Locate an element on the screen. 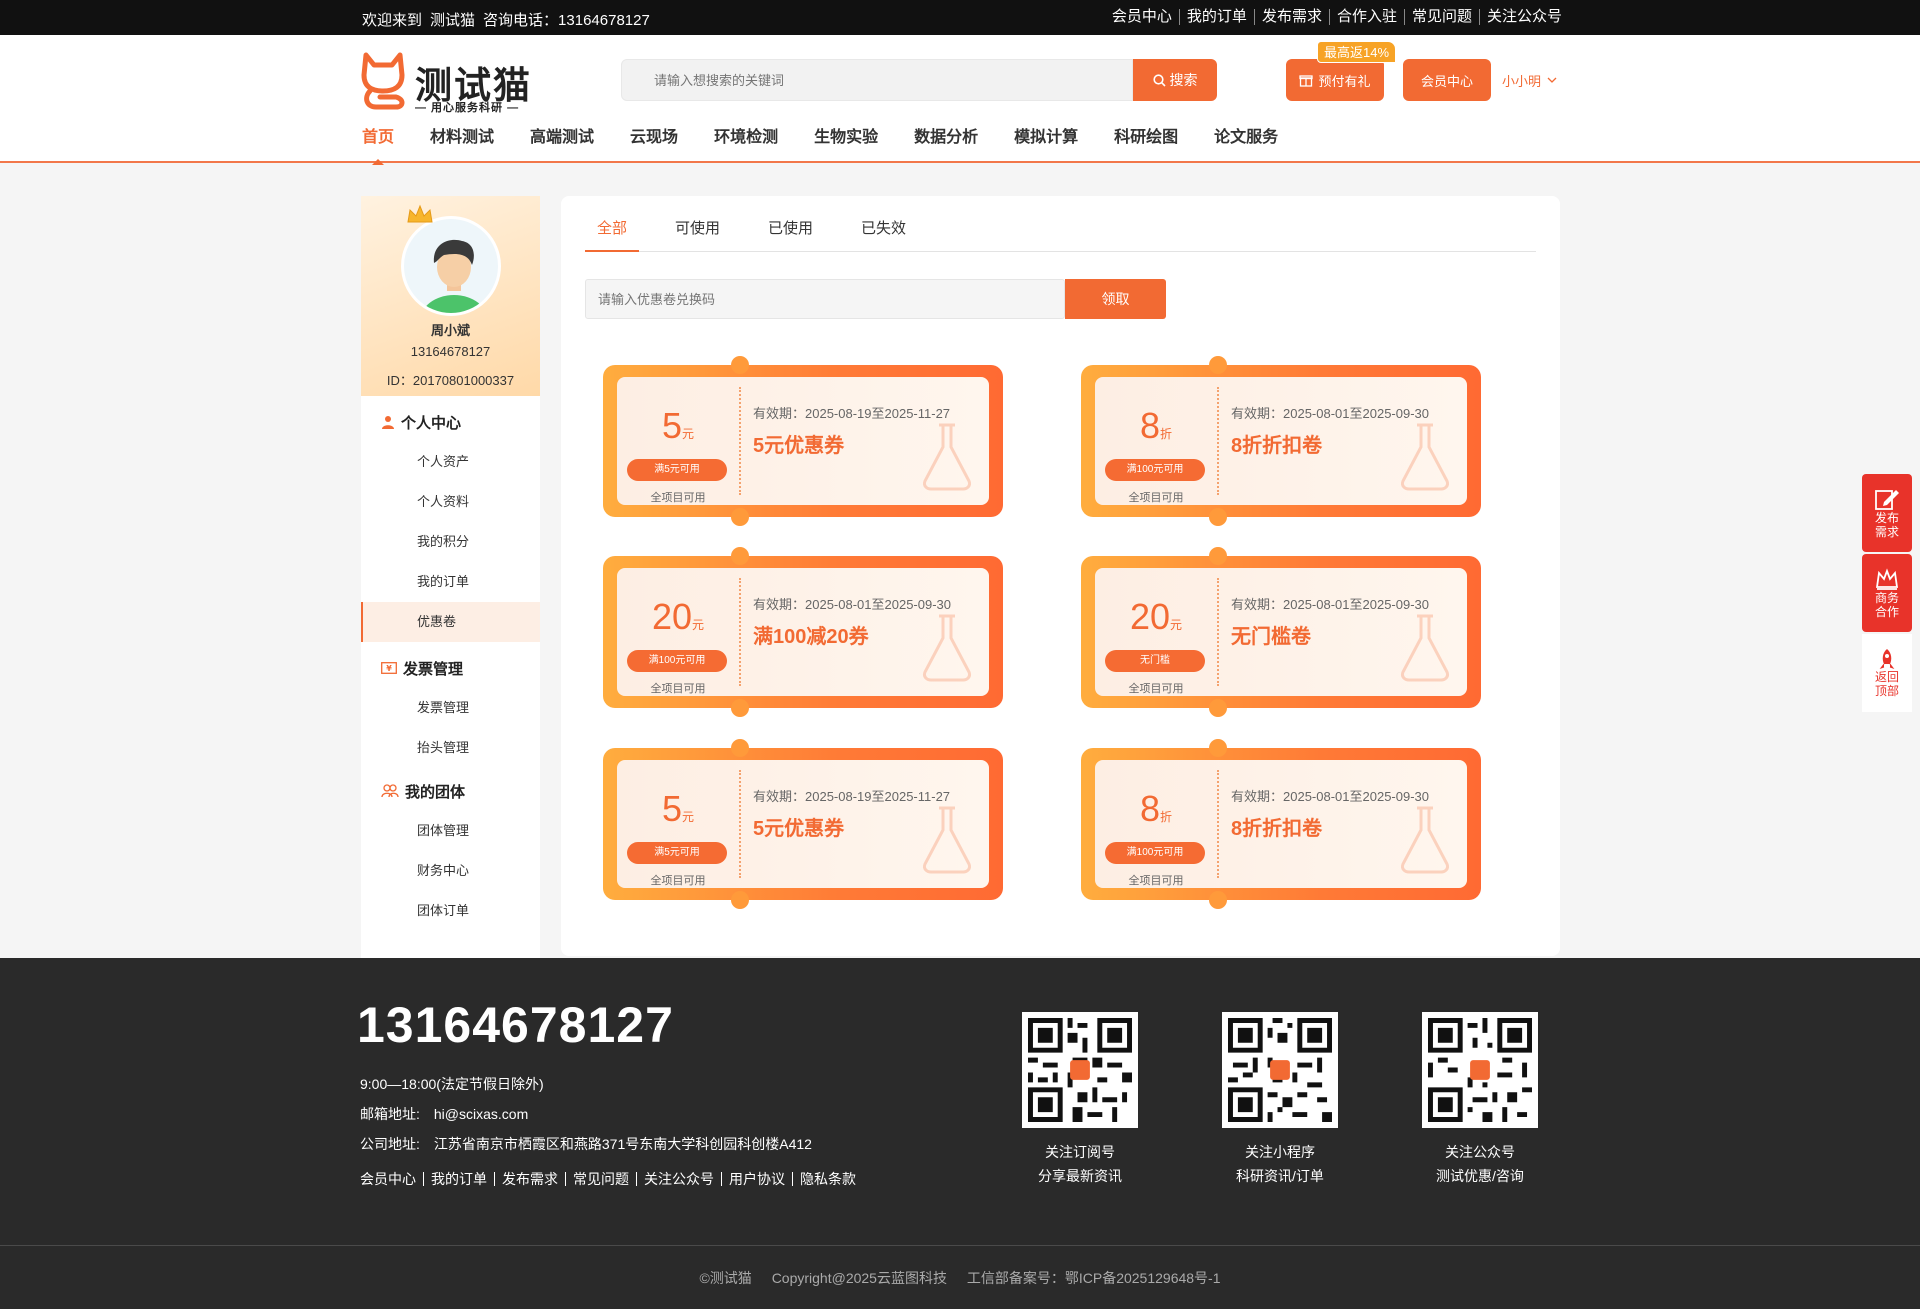 Image resolution: width=1920 pixels, height=1309 pixels. member-center-button: 会员中心 is located at coordinates (1447, 80).